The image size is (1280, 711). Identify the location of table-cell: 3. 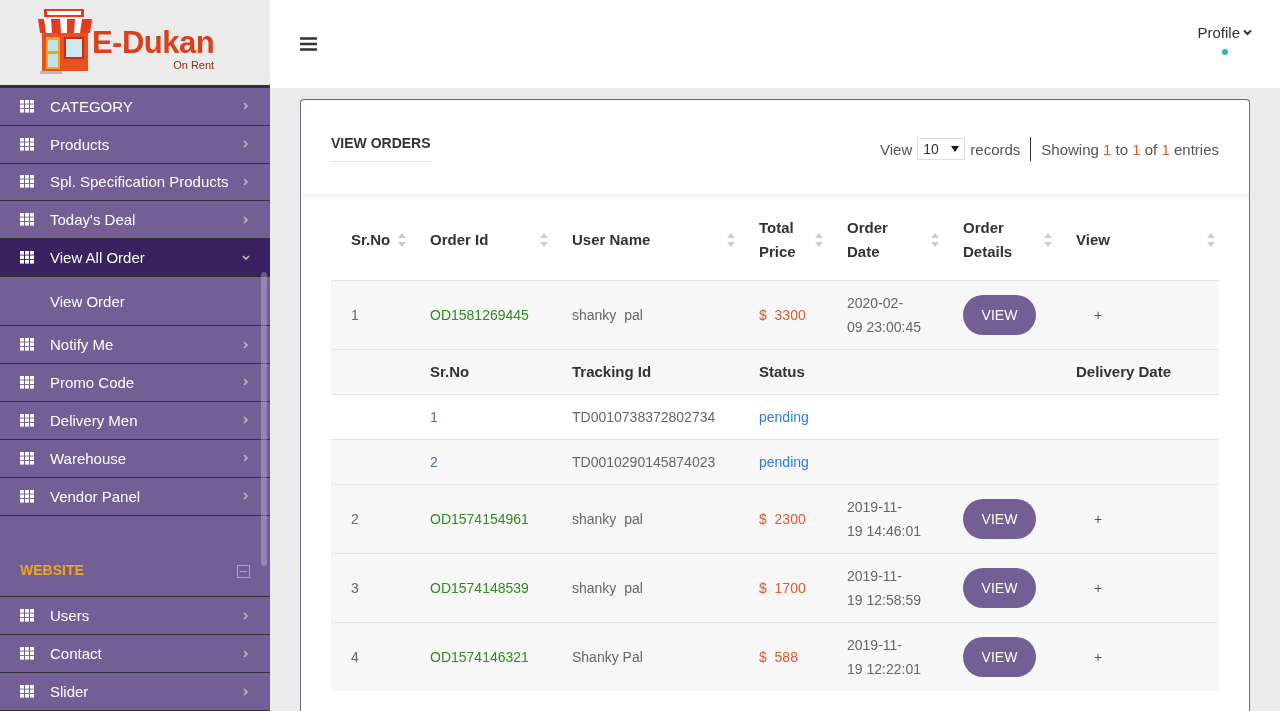
(355, 587).